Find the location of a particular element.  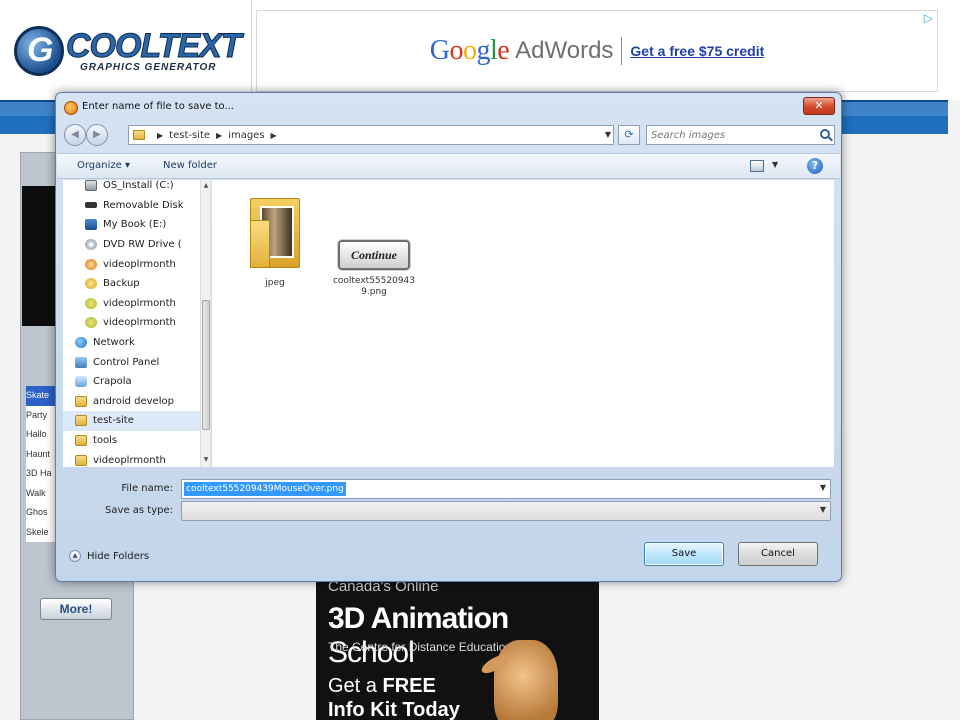

file-item-cooltext-png: Continue cooltext55520943 9.png is located at coordinates (374, 259).